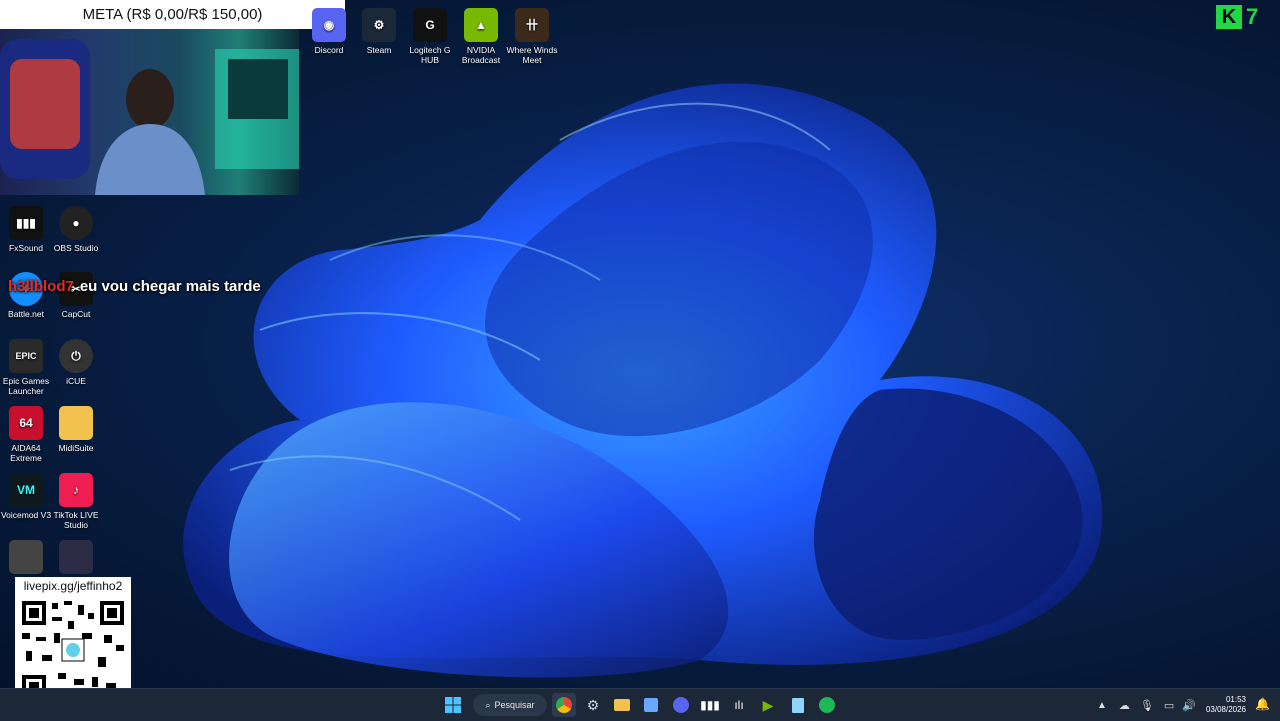 This screenshot has height=721, width=1280. What do you see at coordinates (514, 705) in the screenshot?
I see `taskbar-search-label: Pesquisar` at bounding box center [514, 705].